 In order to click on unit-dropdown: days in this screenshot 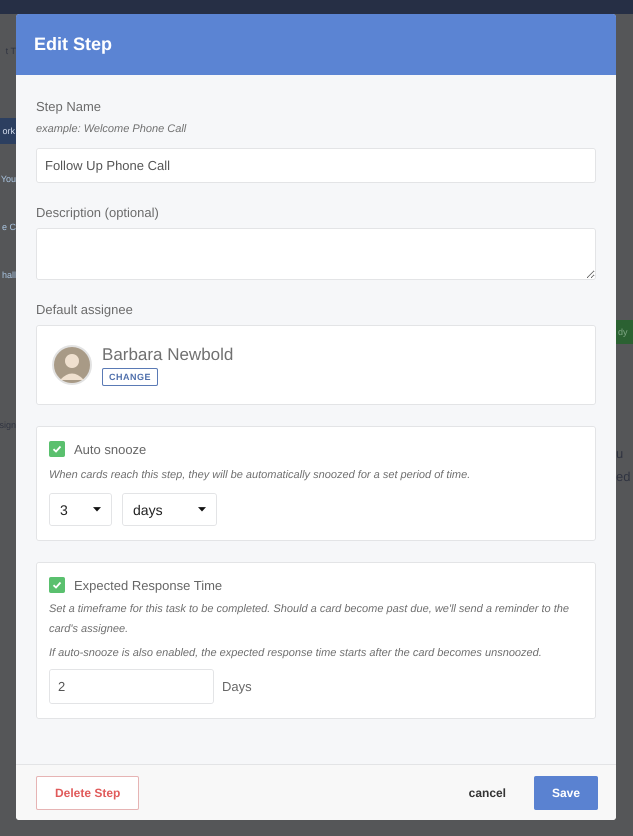, I will do `click(169, 509)`.